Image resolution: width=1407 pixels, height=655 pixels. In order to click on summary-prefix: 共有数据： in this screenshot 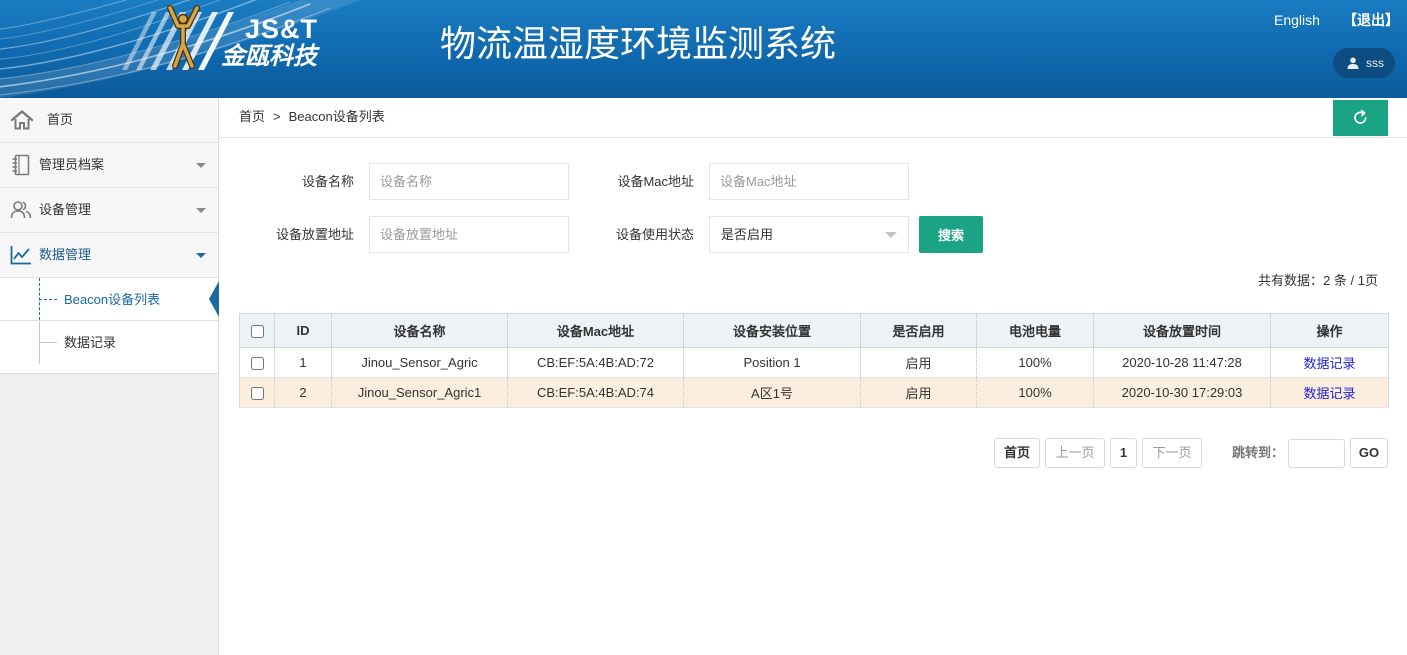, I will do `click(1291, 280)`.